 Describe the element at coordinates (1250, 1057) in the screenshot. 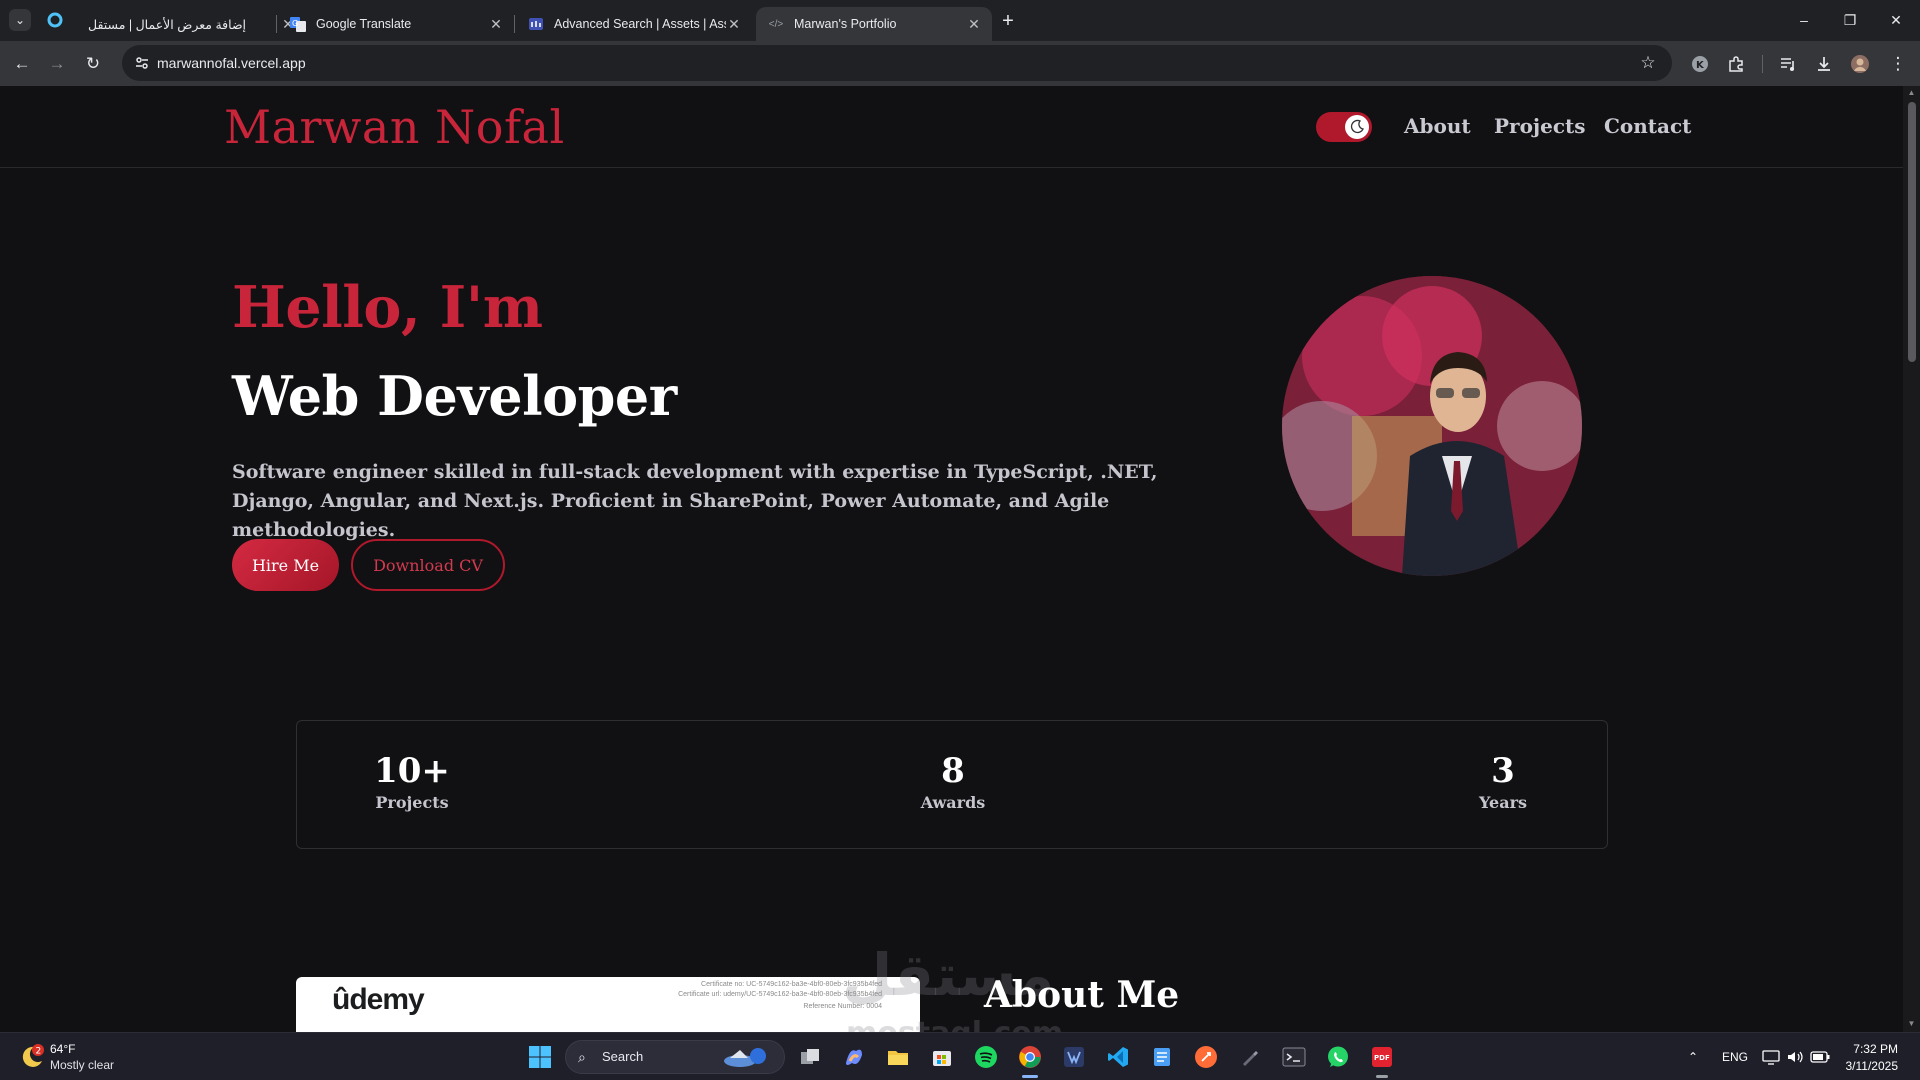

I see `pen-tool-icon` at that location.